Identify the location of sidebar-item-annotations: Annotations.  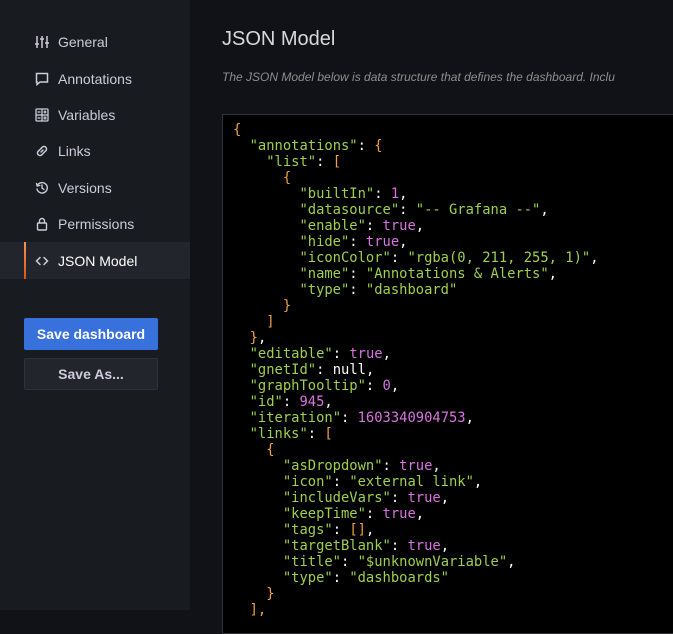
(95, 78).